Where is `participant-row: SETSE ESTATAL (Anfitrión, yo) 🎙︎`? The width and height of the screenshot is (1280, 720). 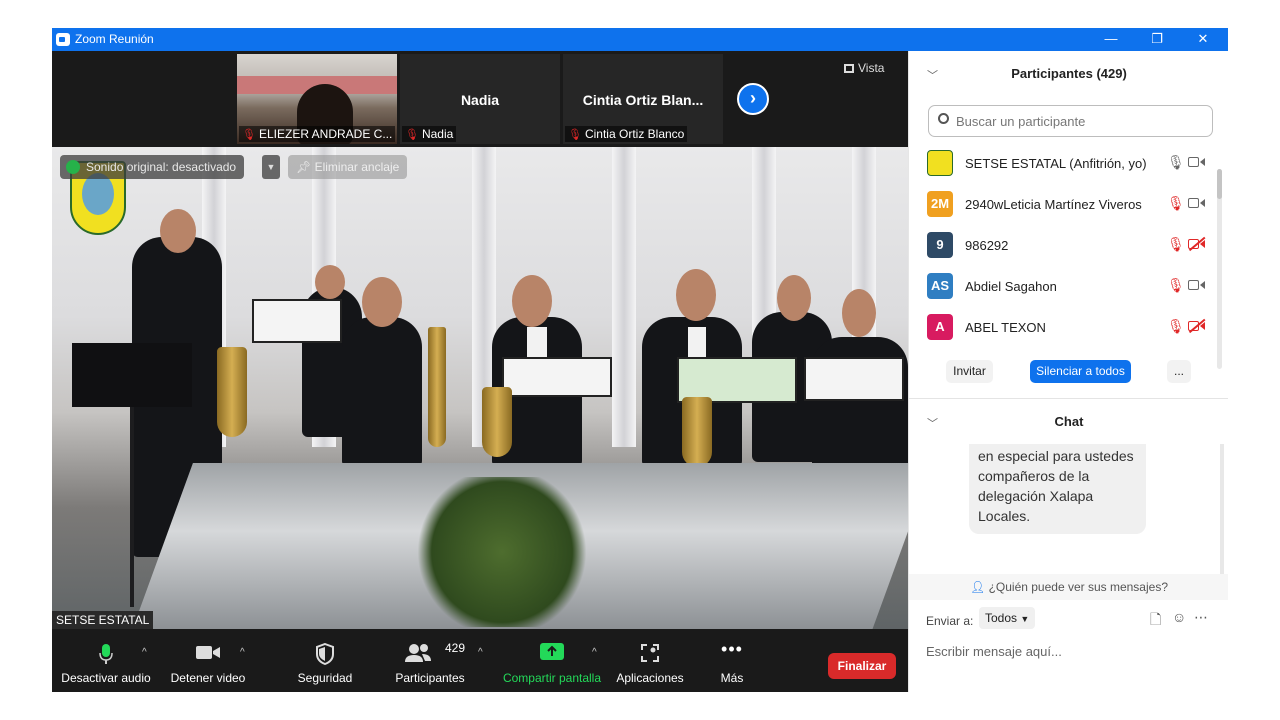
participant-row: SETSE ESTATAL (Anfitrión, yo) 🎙︎ is located at coordinates (1064, 163).